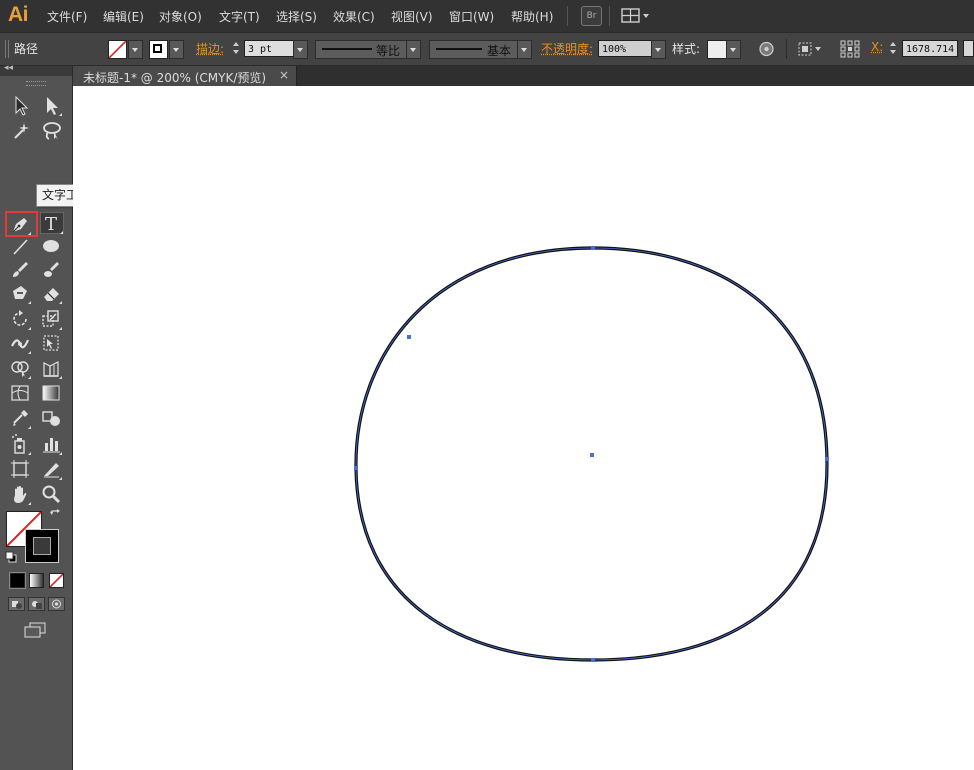 This screenshot has height=770, width=974. I want to click on opacity-panel-link: 不透明度:, so click(567, 48).